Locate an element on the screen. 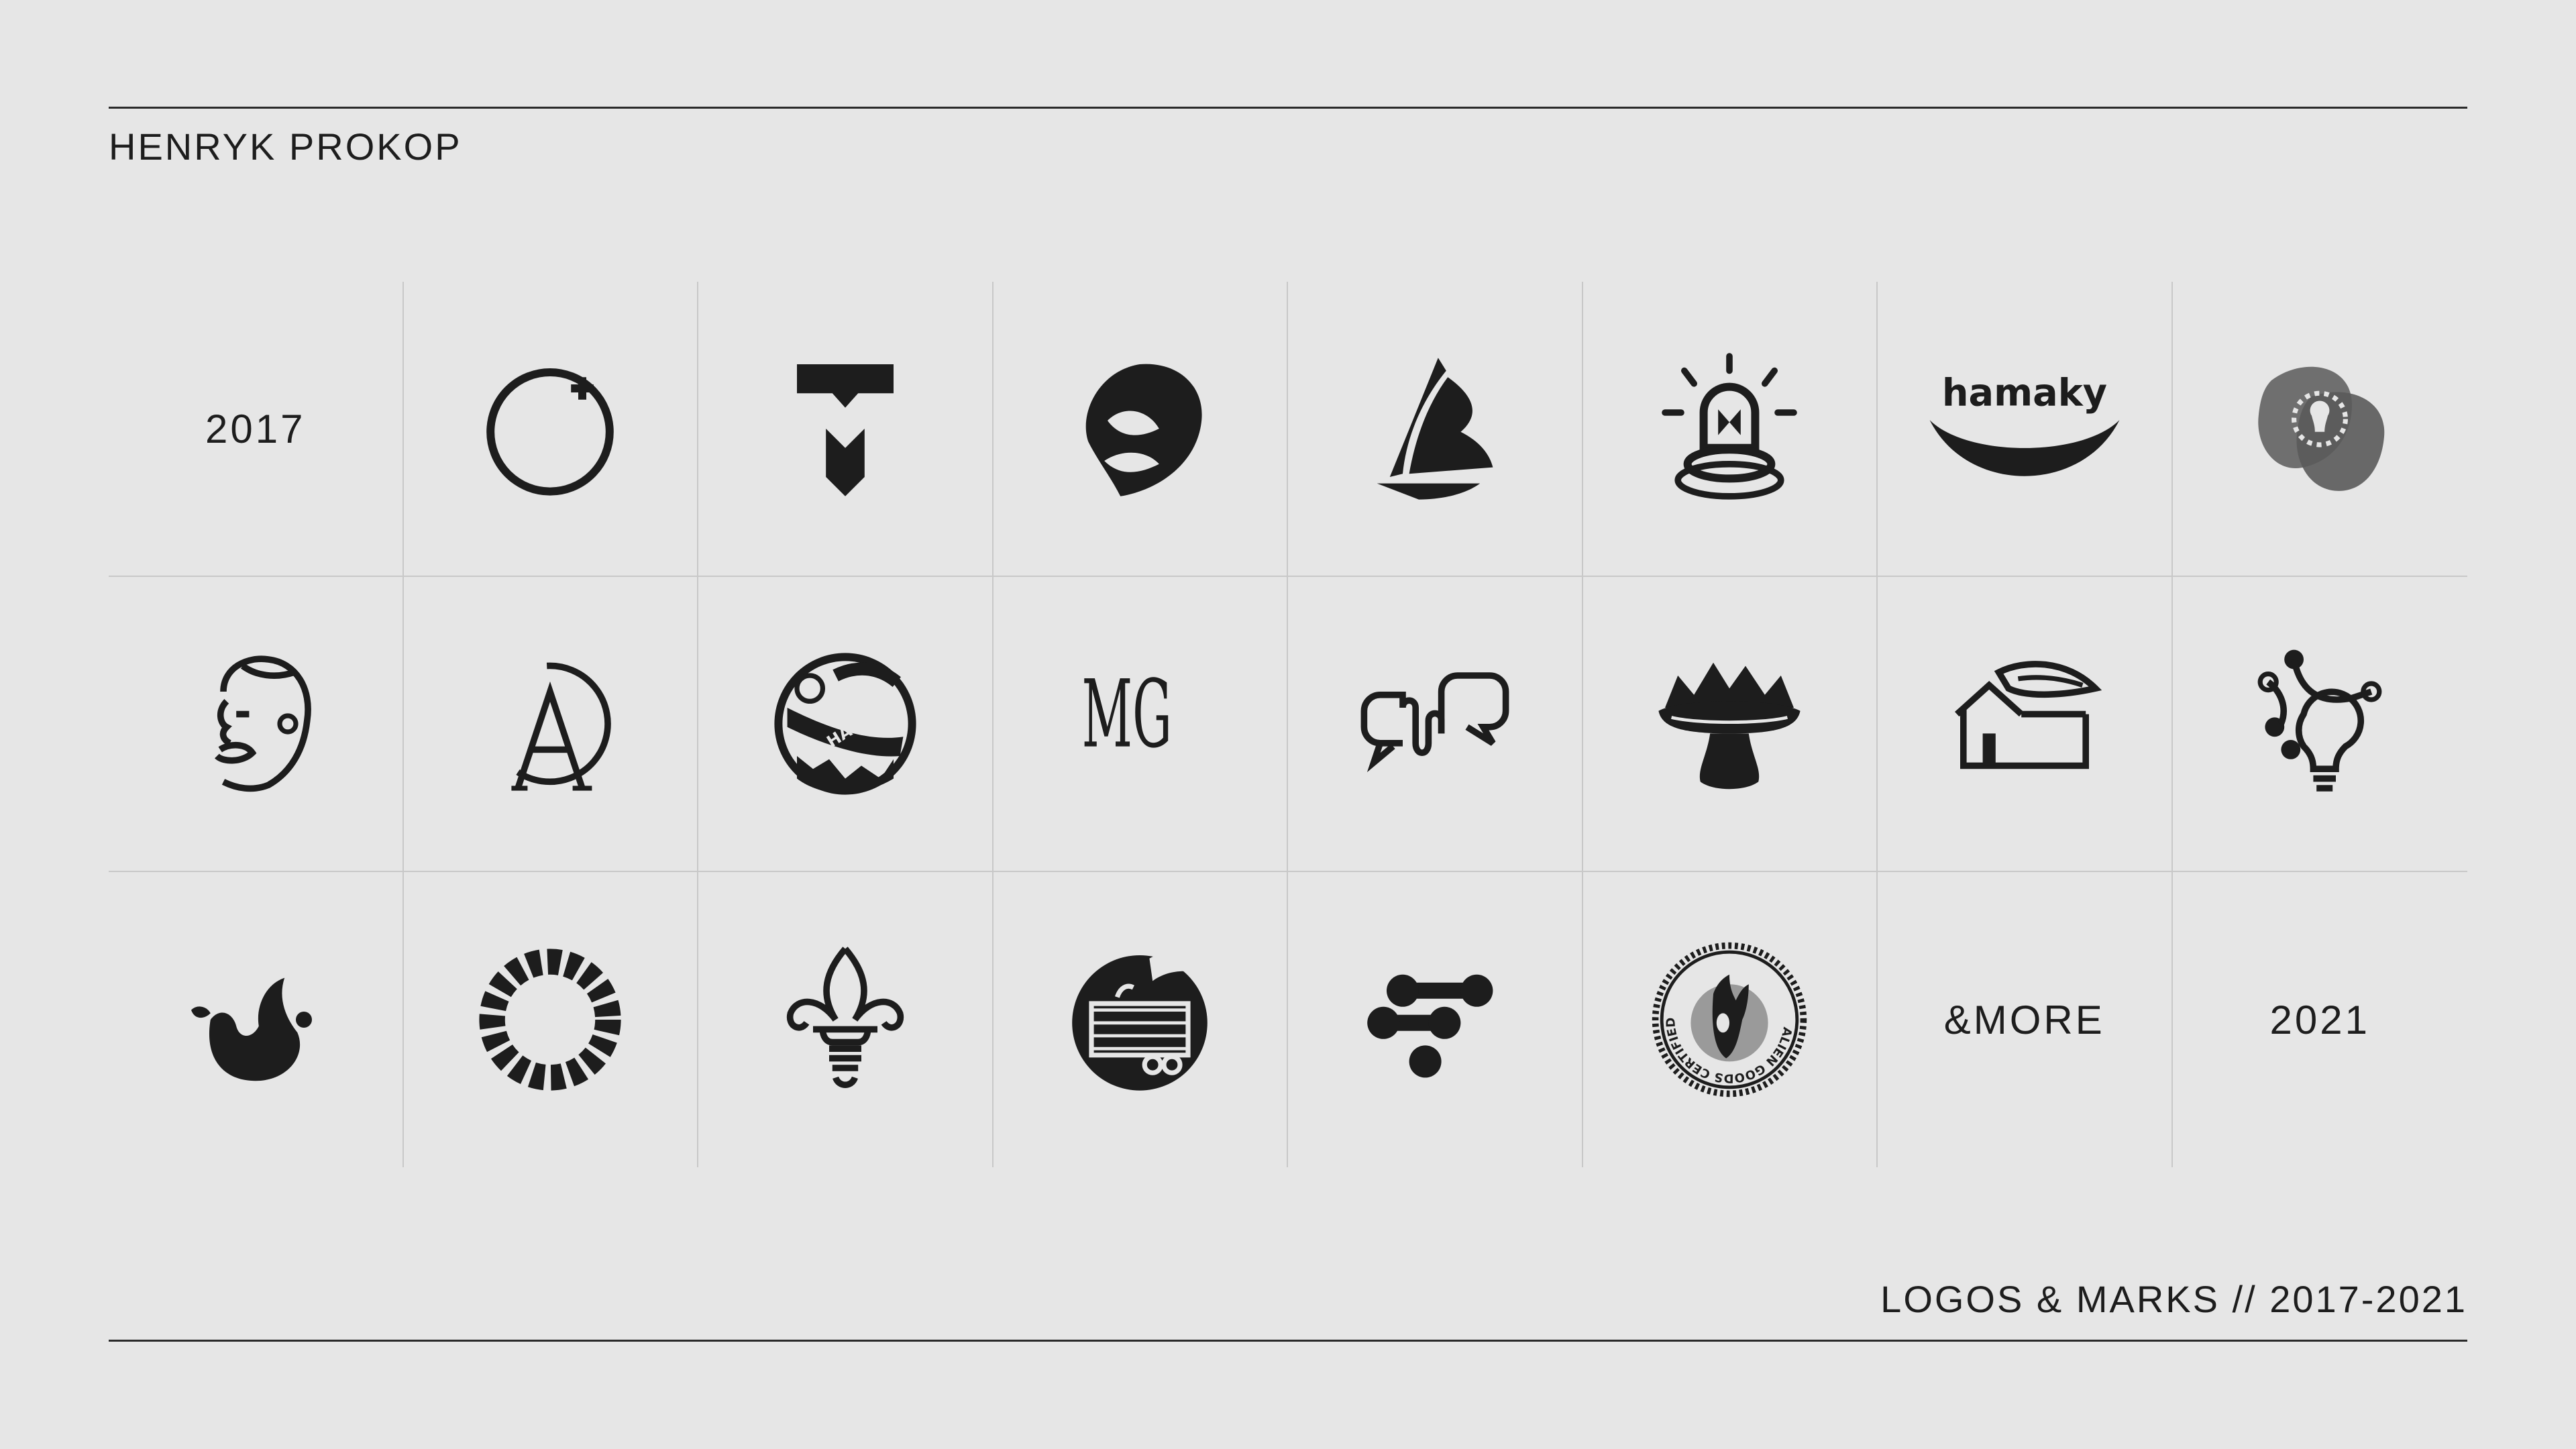 The image size is (2576, 1449). grid-cell-speech-bubbles is located at coordinates (1435, 724).